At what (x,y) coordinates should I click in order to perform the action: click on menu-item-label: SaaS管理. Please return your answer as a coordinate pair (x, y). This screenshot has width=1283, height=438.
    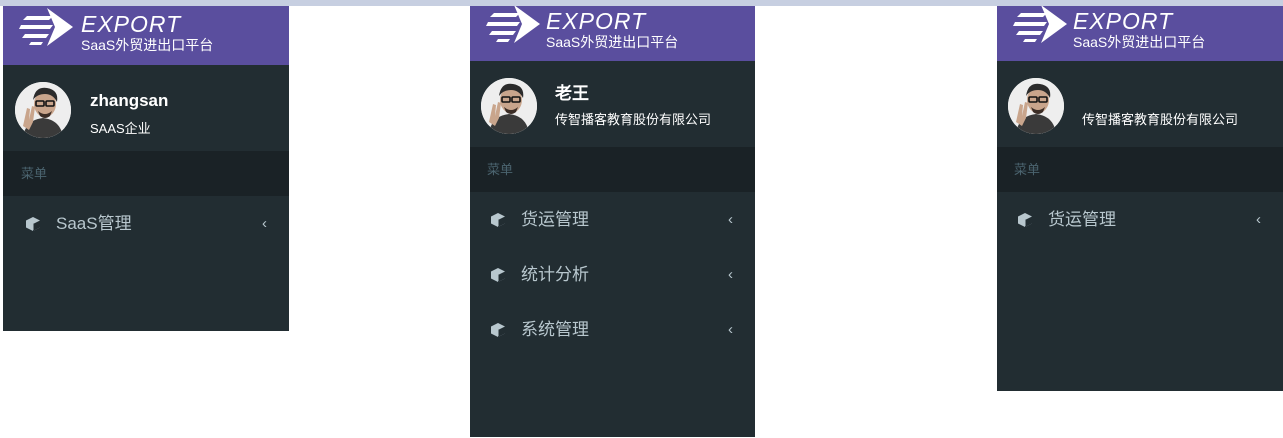
    Looking at the image, I should click on (94, 223).